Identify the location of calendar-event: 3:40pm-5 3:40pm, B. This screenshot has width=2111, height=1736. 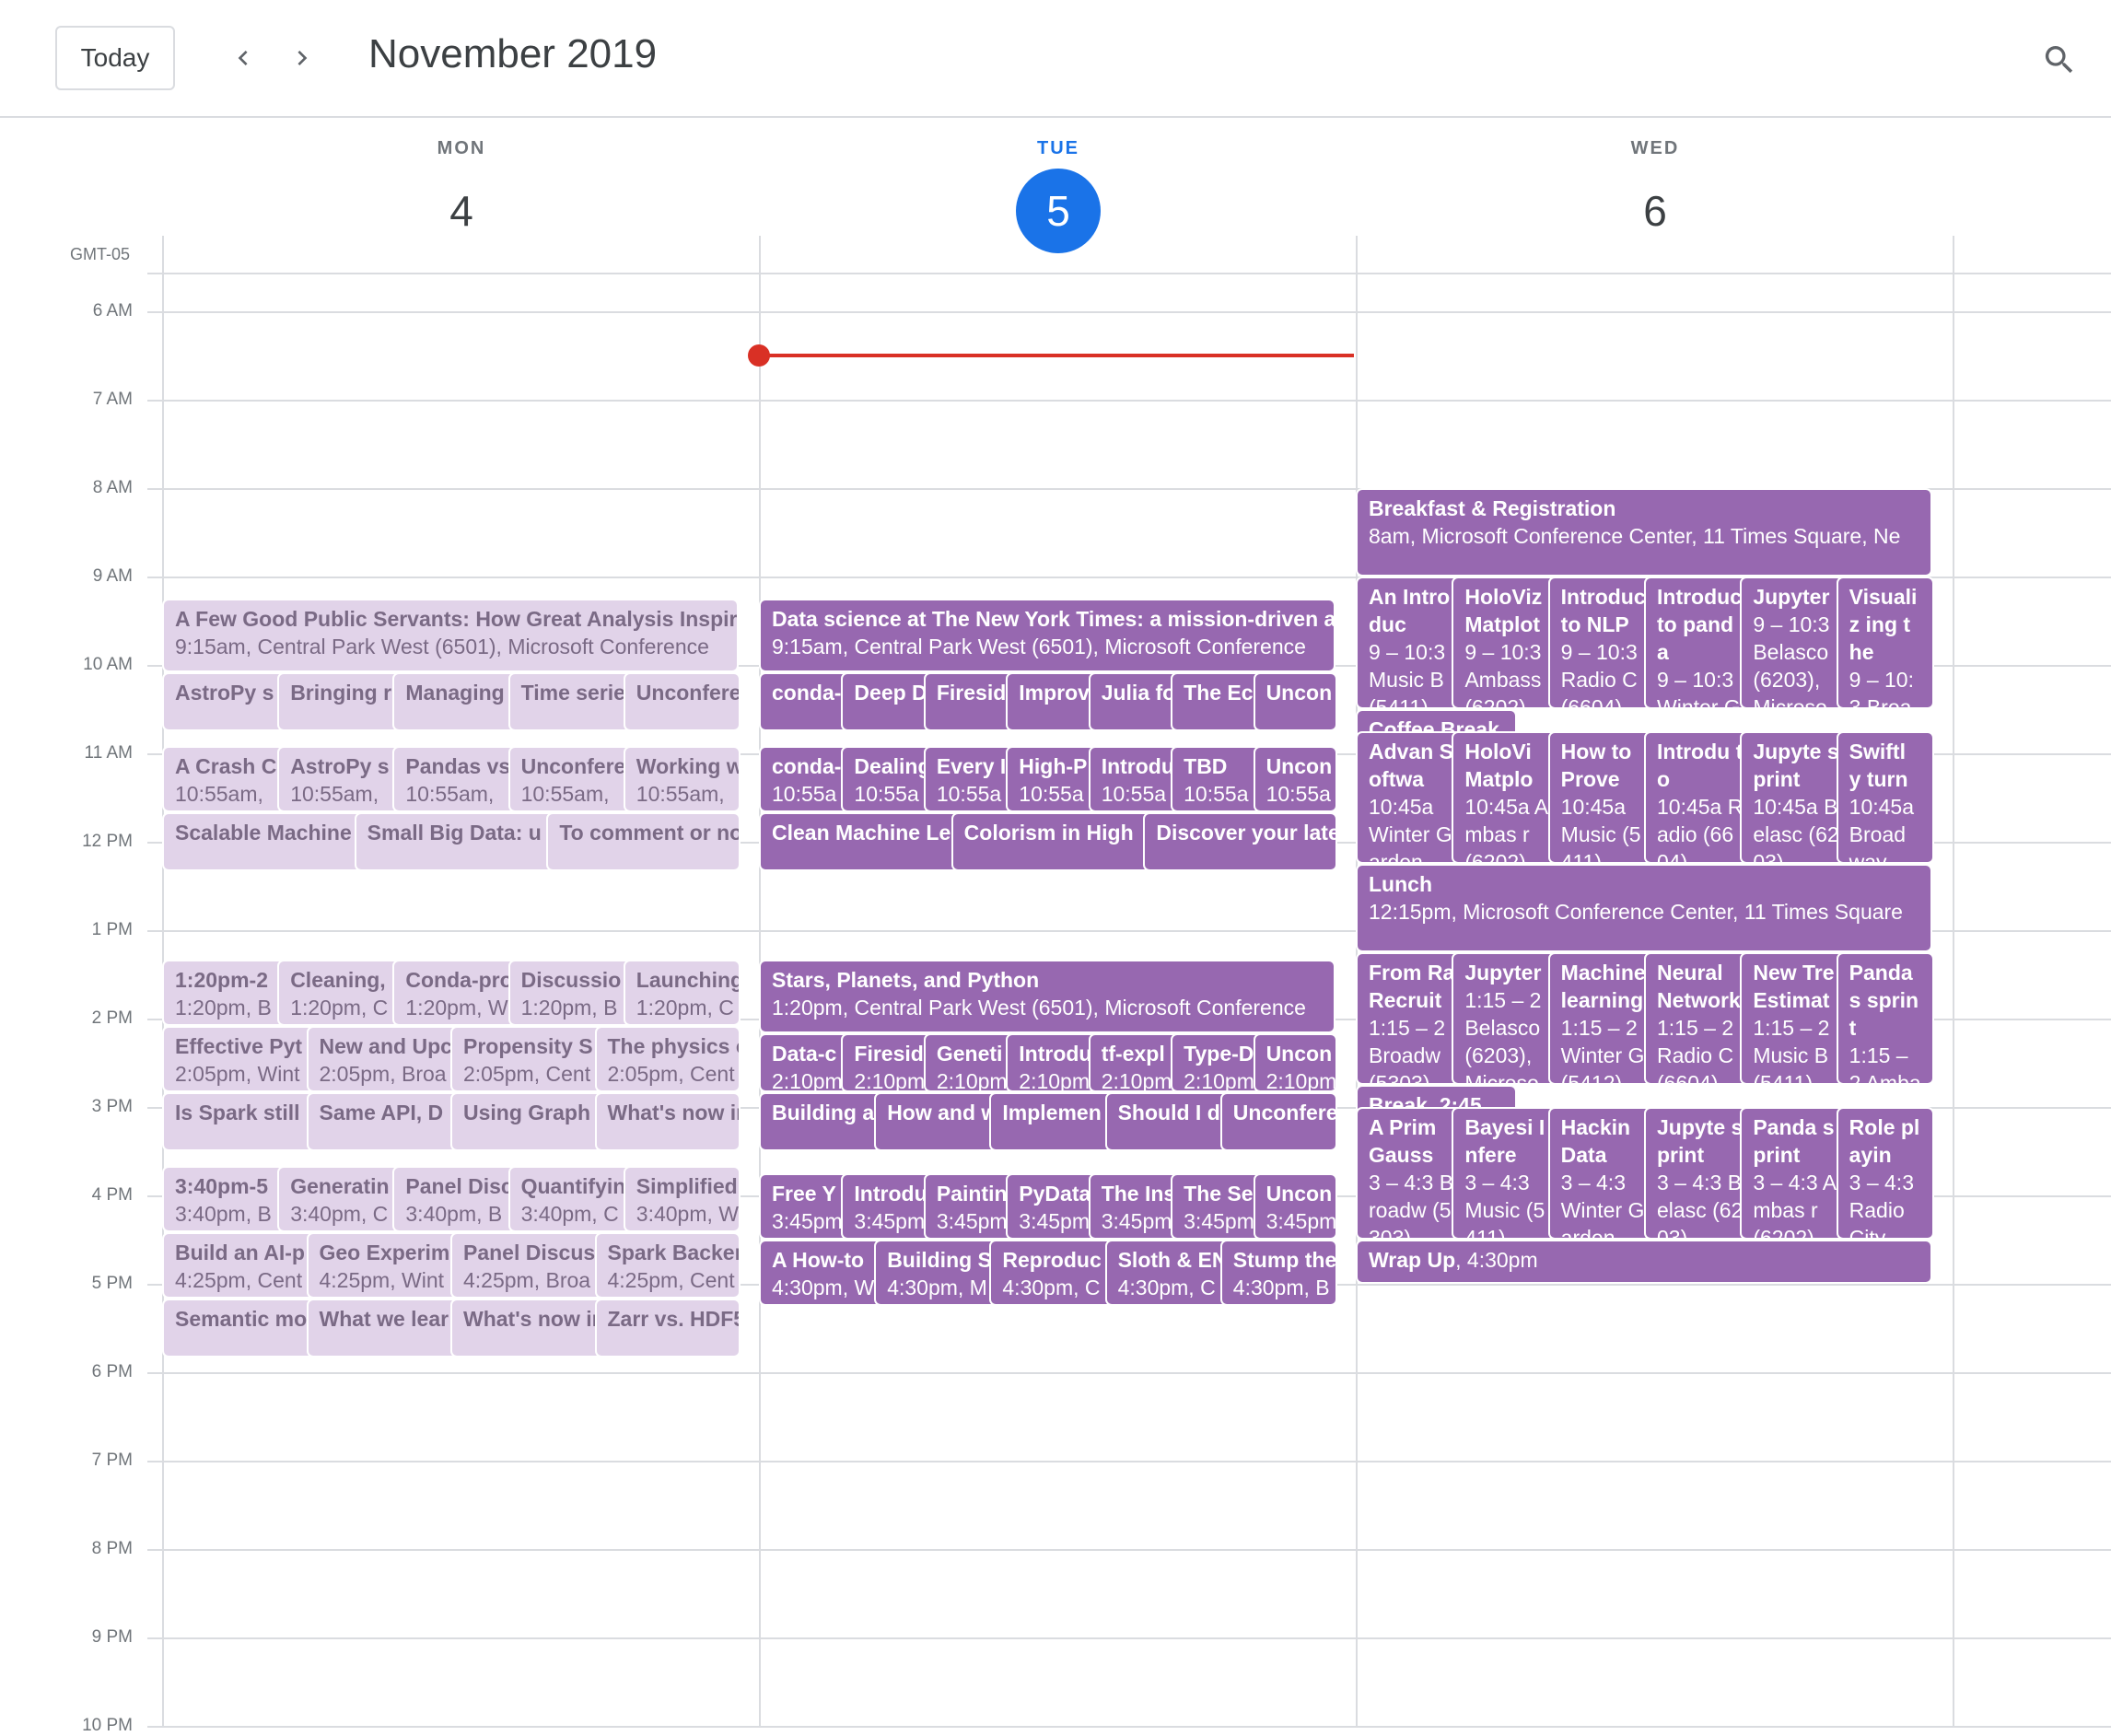
(228, 1199).